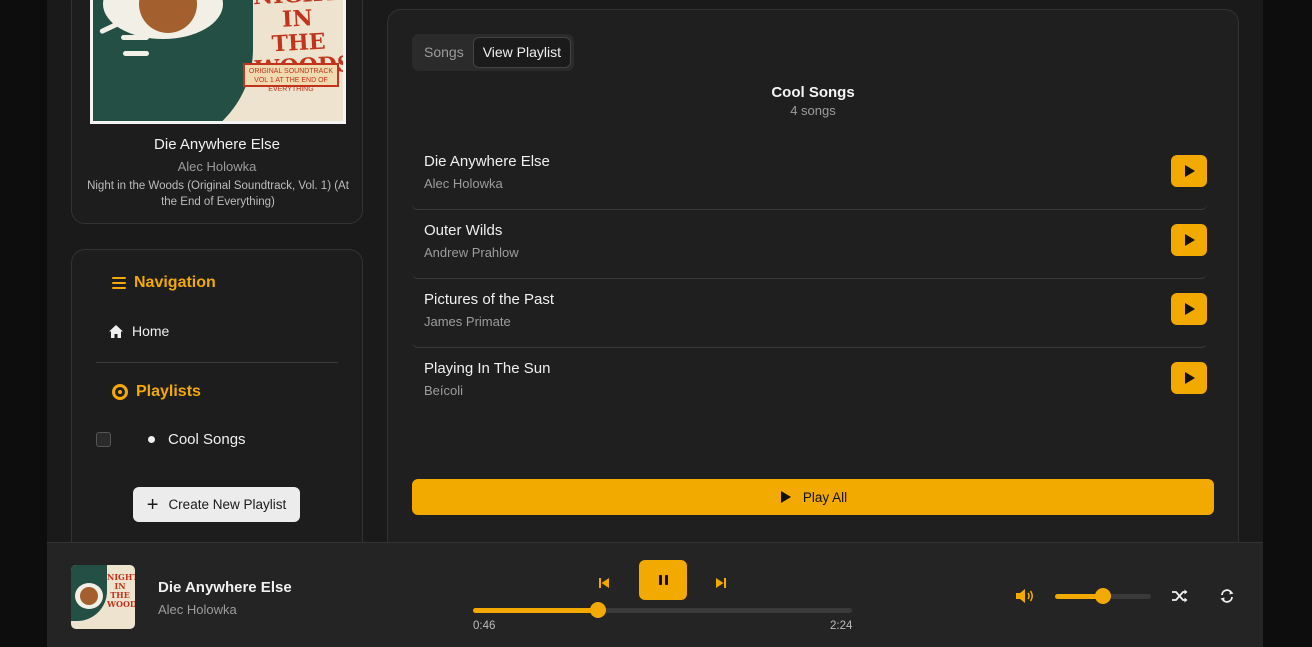 The height and width of the screenshot is (647, 1312). I want to click on total-time: 2:24, so click(841, 626).